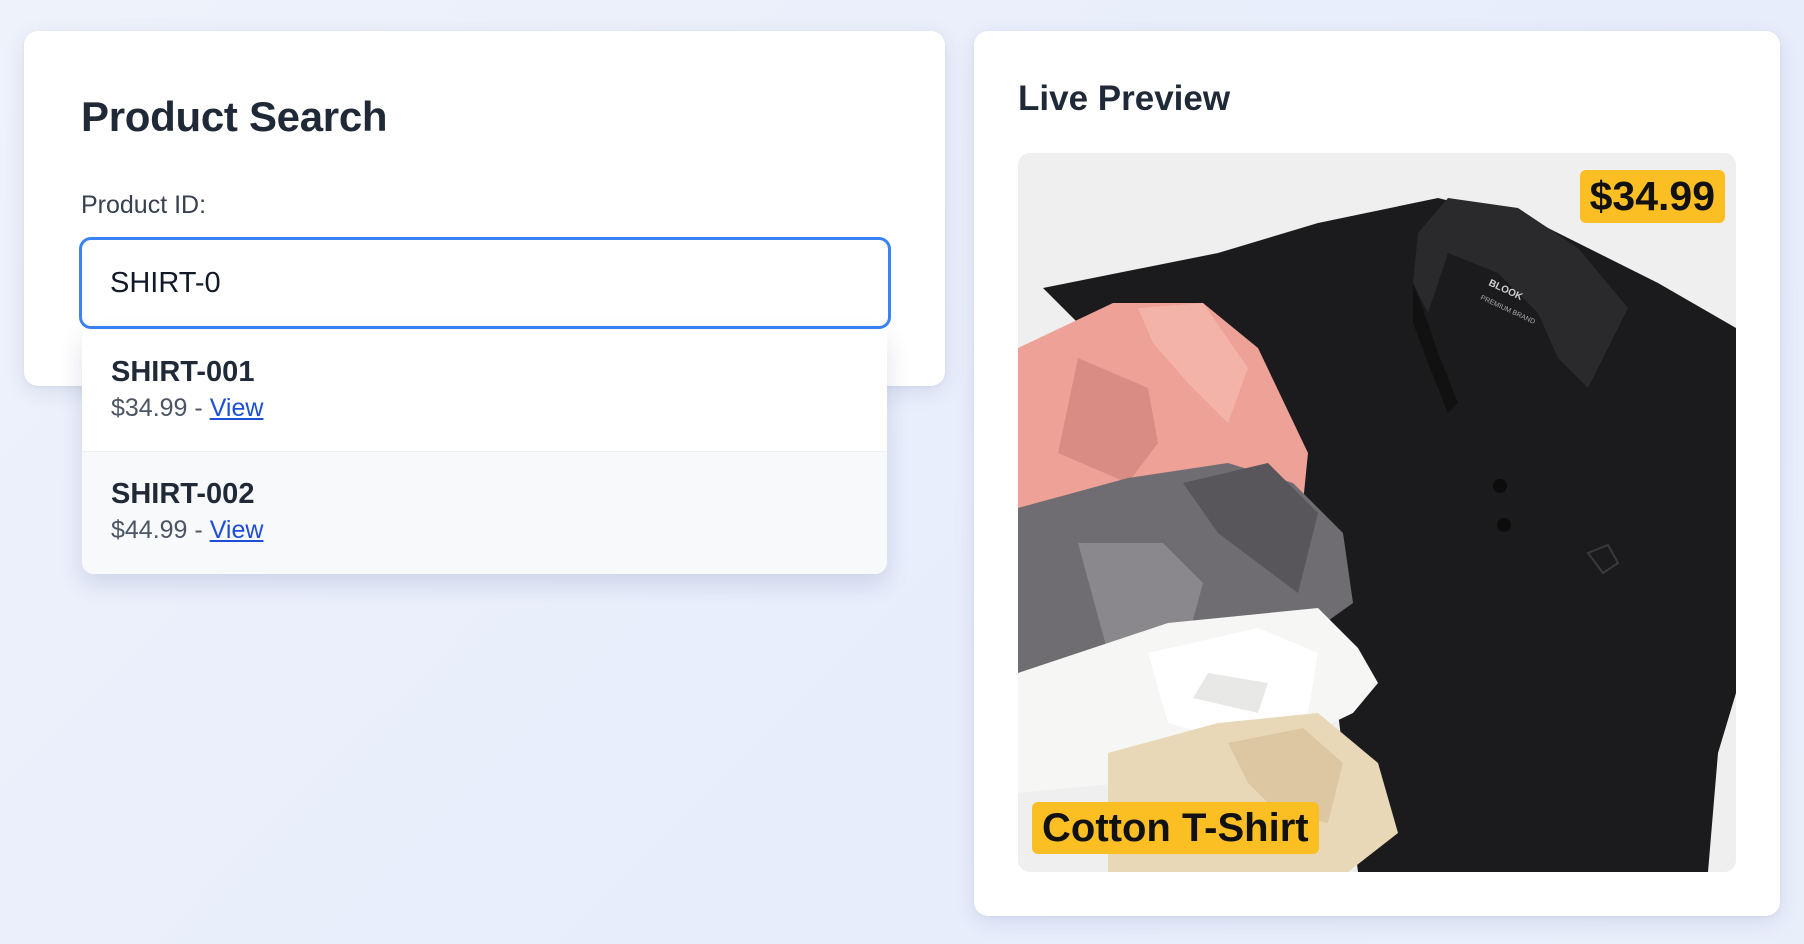 The image size is (1804, 944). What do you see at coordinates (144, 205) in the screenshot?
I see `product-id-label: Product ID:` at bounding box center [144, 205].